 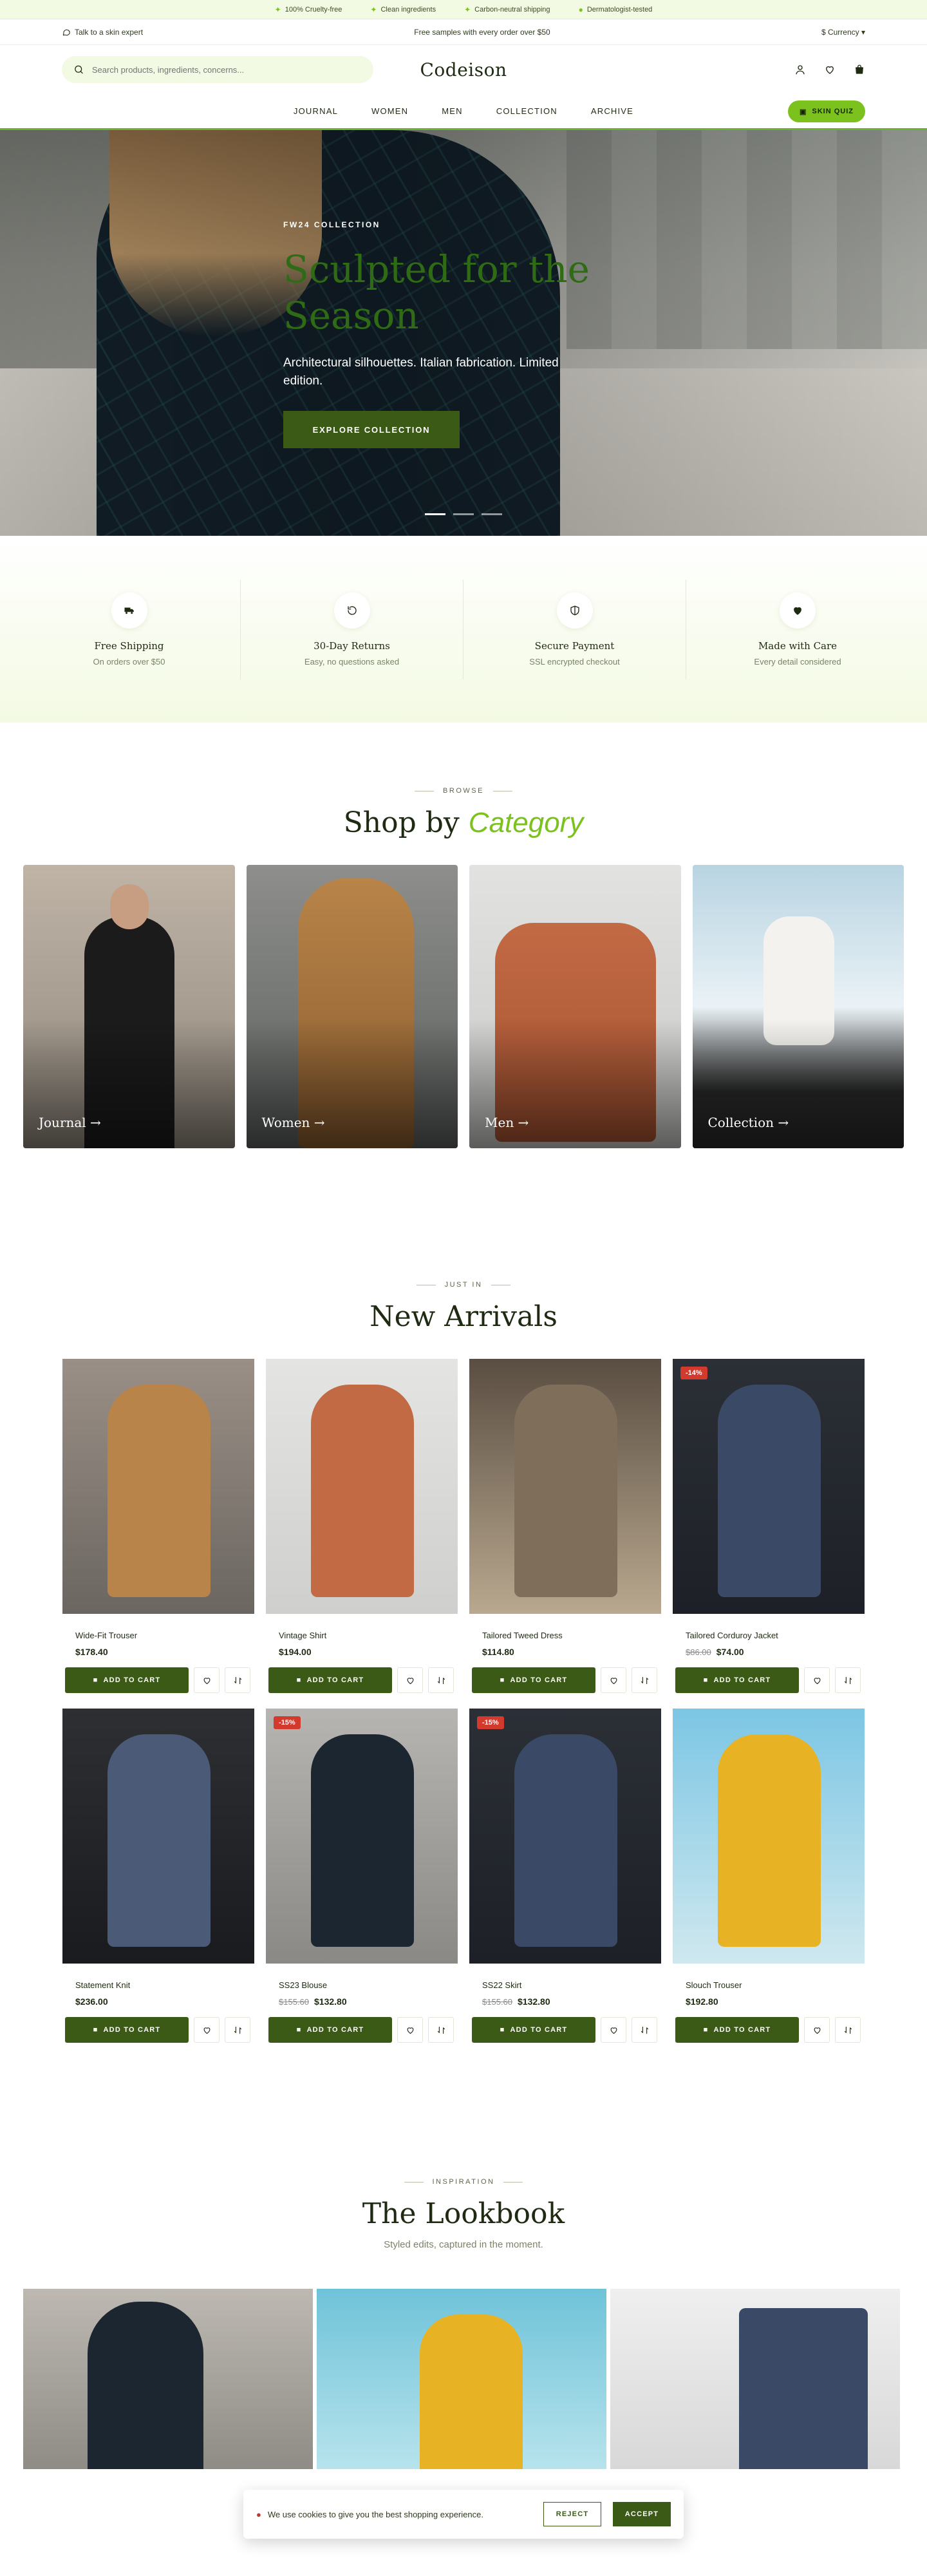 I want to click on product-name: Tailored Corduroy Jacket, so click(x=769, y=1636).